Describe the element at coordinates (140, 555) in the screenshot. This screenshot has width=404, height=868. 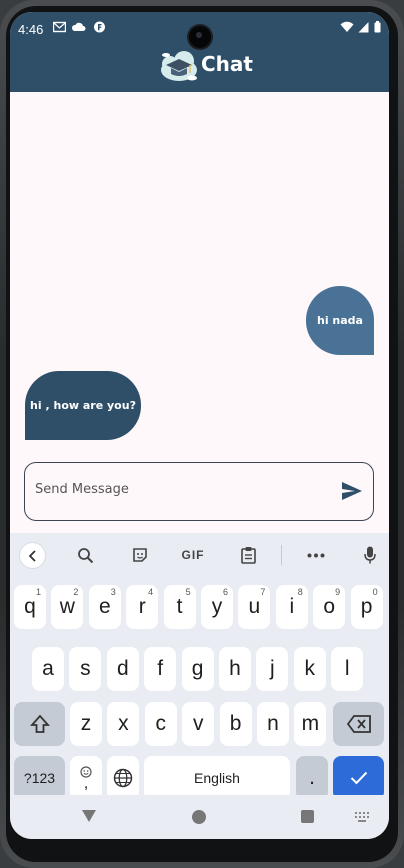
I see `sticker-icon` at that location.